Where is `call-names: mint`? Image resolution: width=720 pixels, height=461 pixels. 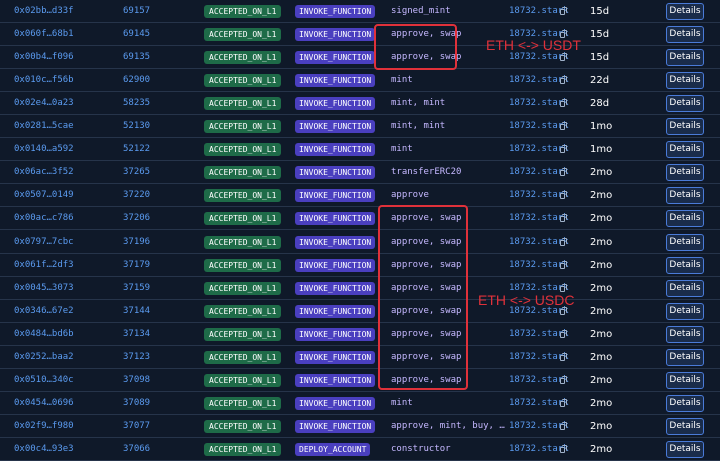
call-names: mint is located at coordinates (402, 149).